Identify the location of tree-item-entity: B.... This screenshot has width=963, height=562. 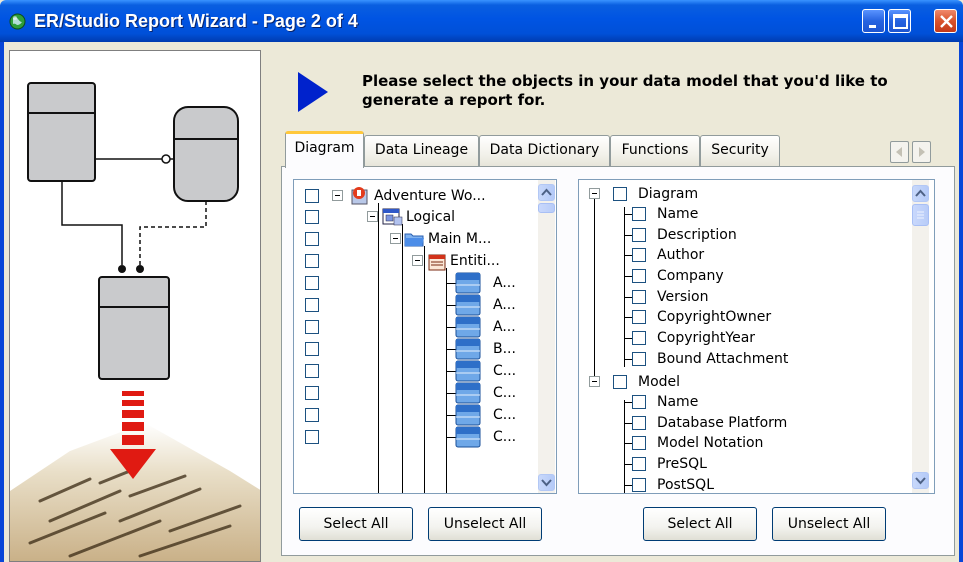
(414, 349).